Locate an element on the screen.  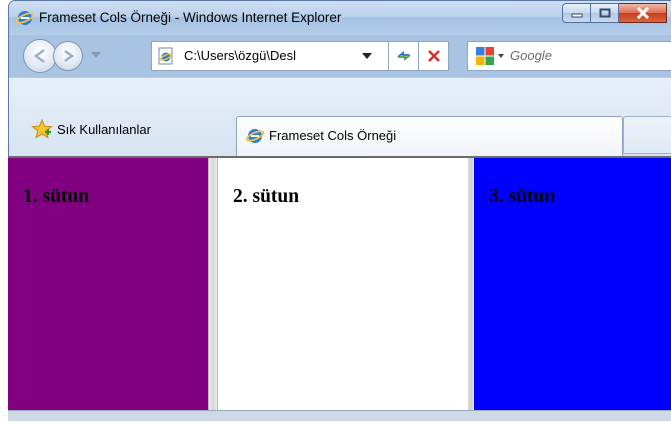
search-provider-dropdown-icon is located at coordinates (501, 56).